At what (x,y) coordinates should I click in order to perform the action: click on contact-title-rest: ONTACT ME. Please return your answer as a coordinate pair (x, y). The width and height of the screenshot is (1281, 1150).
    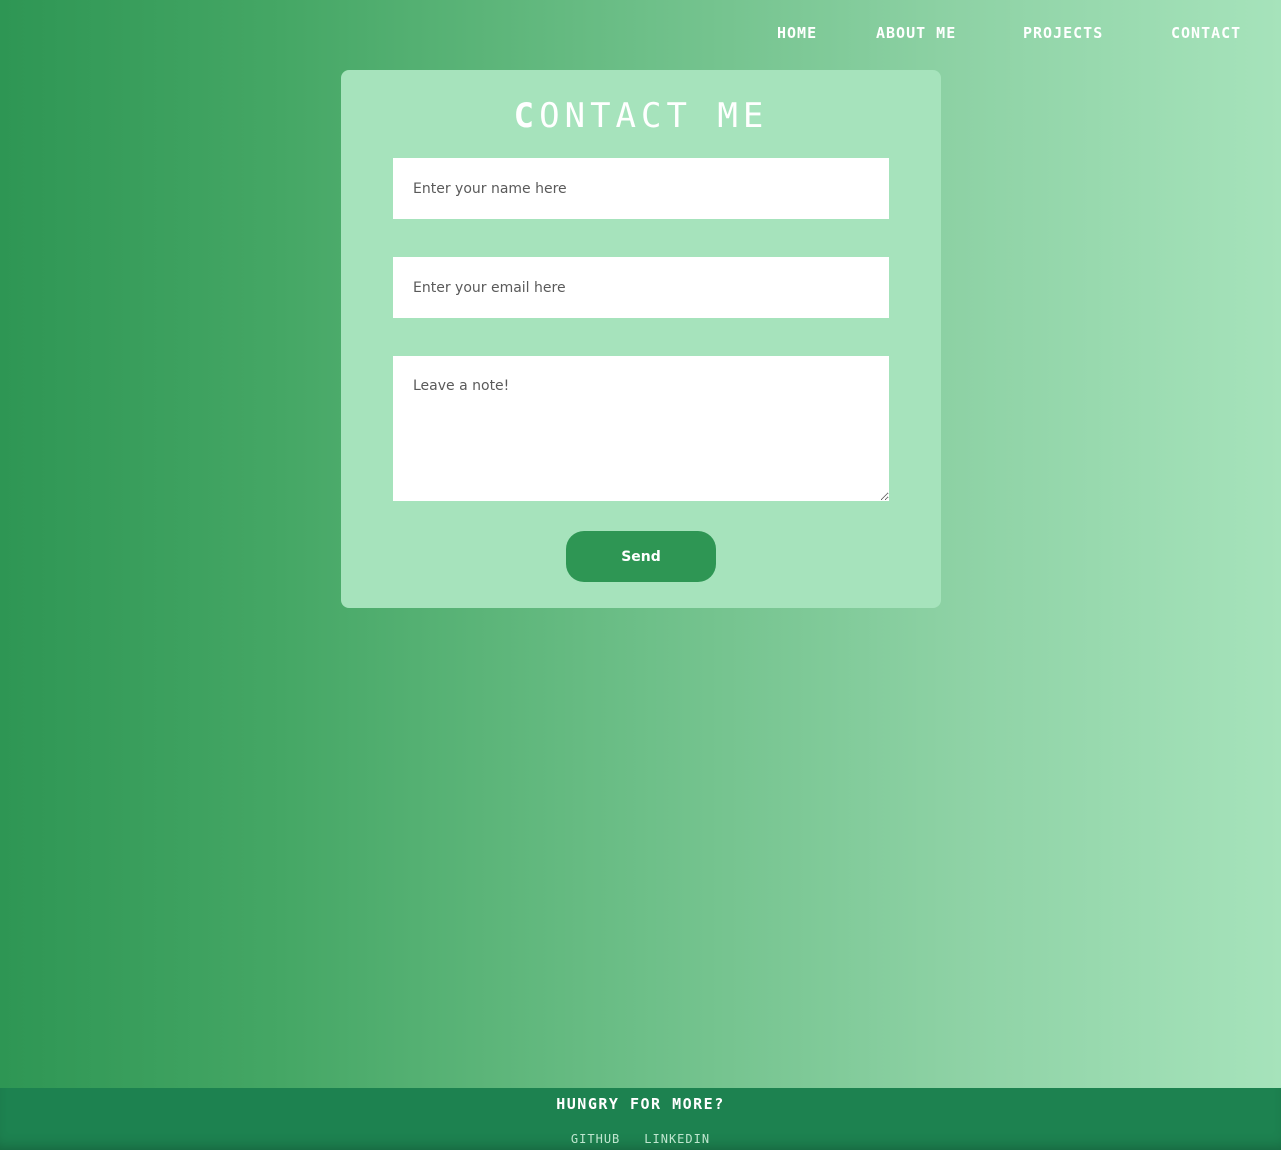
    Looking at the image, I should click on (654, 116).